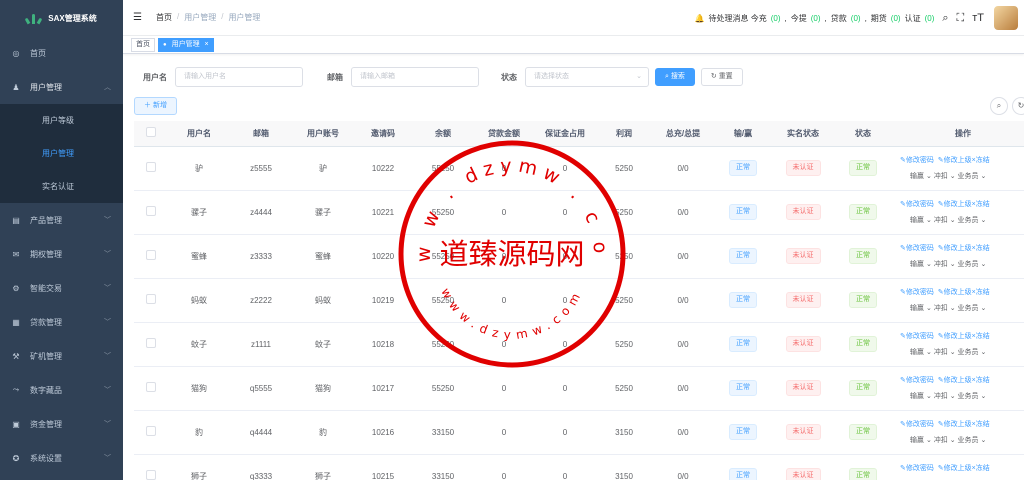 This screenshot has height=480, width=1024. Describe the element at coordinates (61, 220) in the screenshot. I see `sidebar-item-5: ▤ 产品管理 ﹀` at that location.